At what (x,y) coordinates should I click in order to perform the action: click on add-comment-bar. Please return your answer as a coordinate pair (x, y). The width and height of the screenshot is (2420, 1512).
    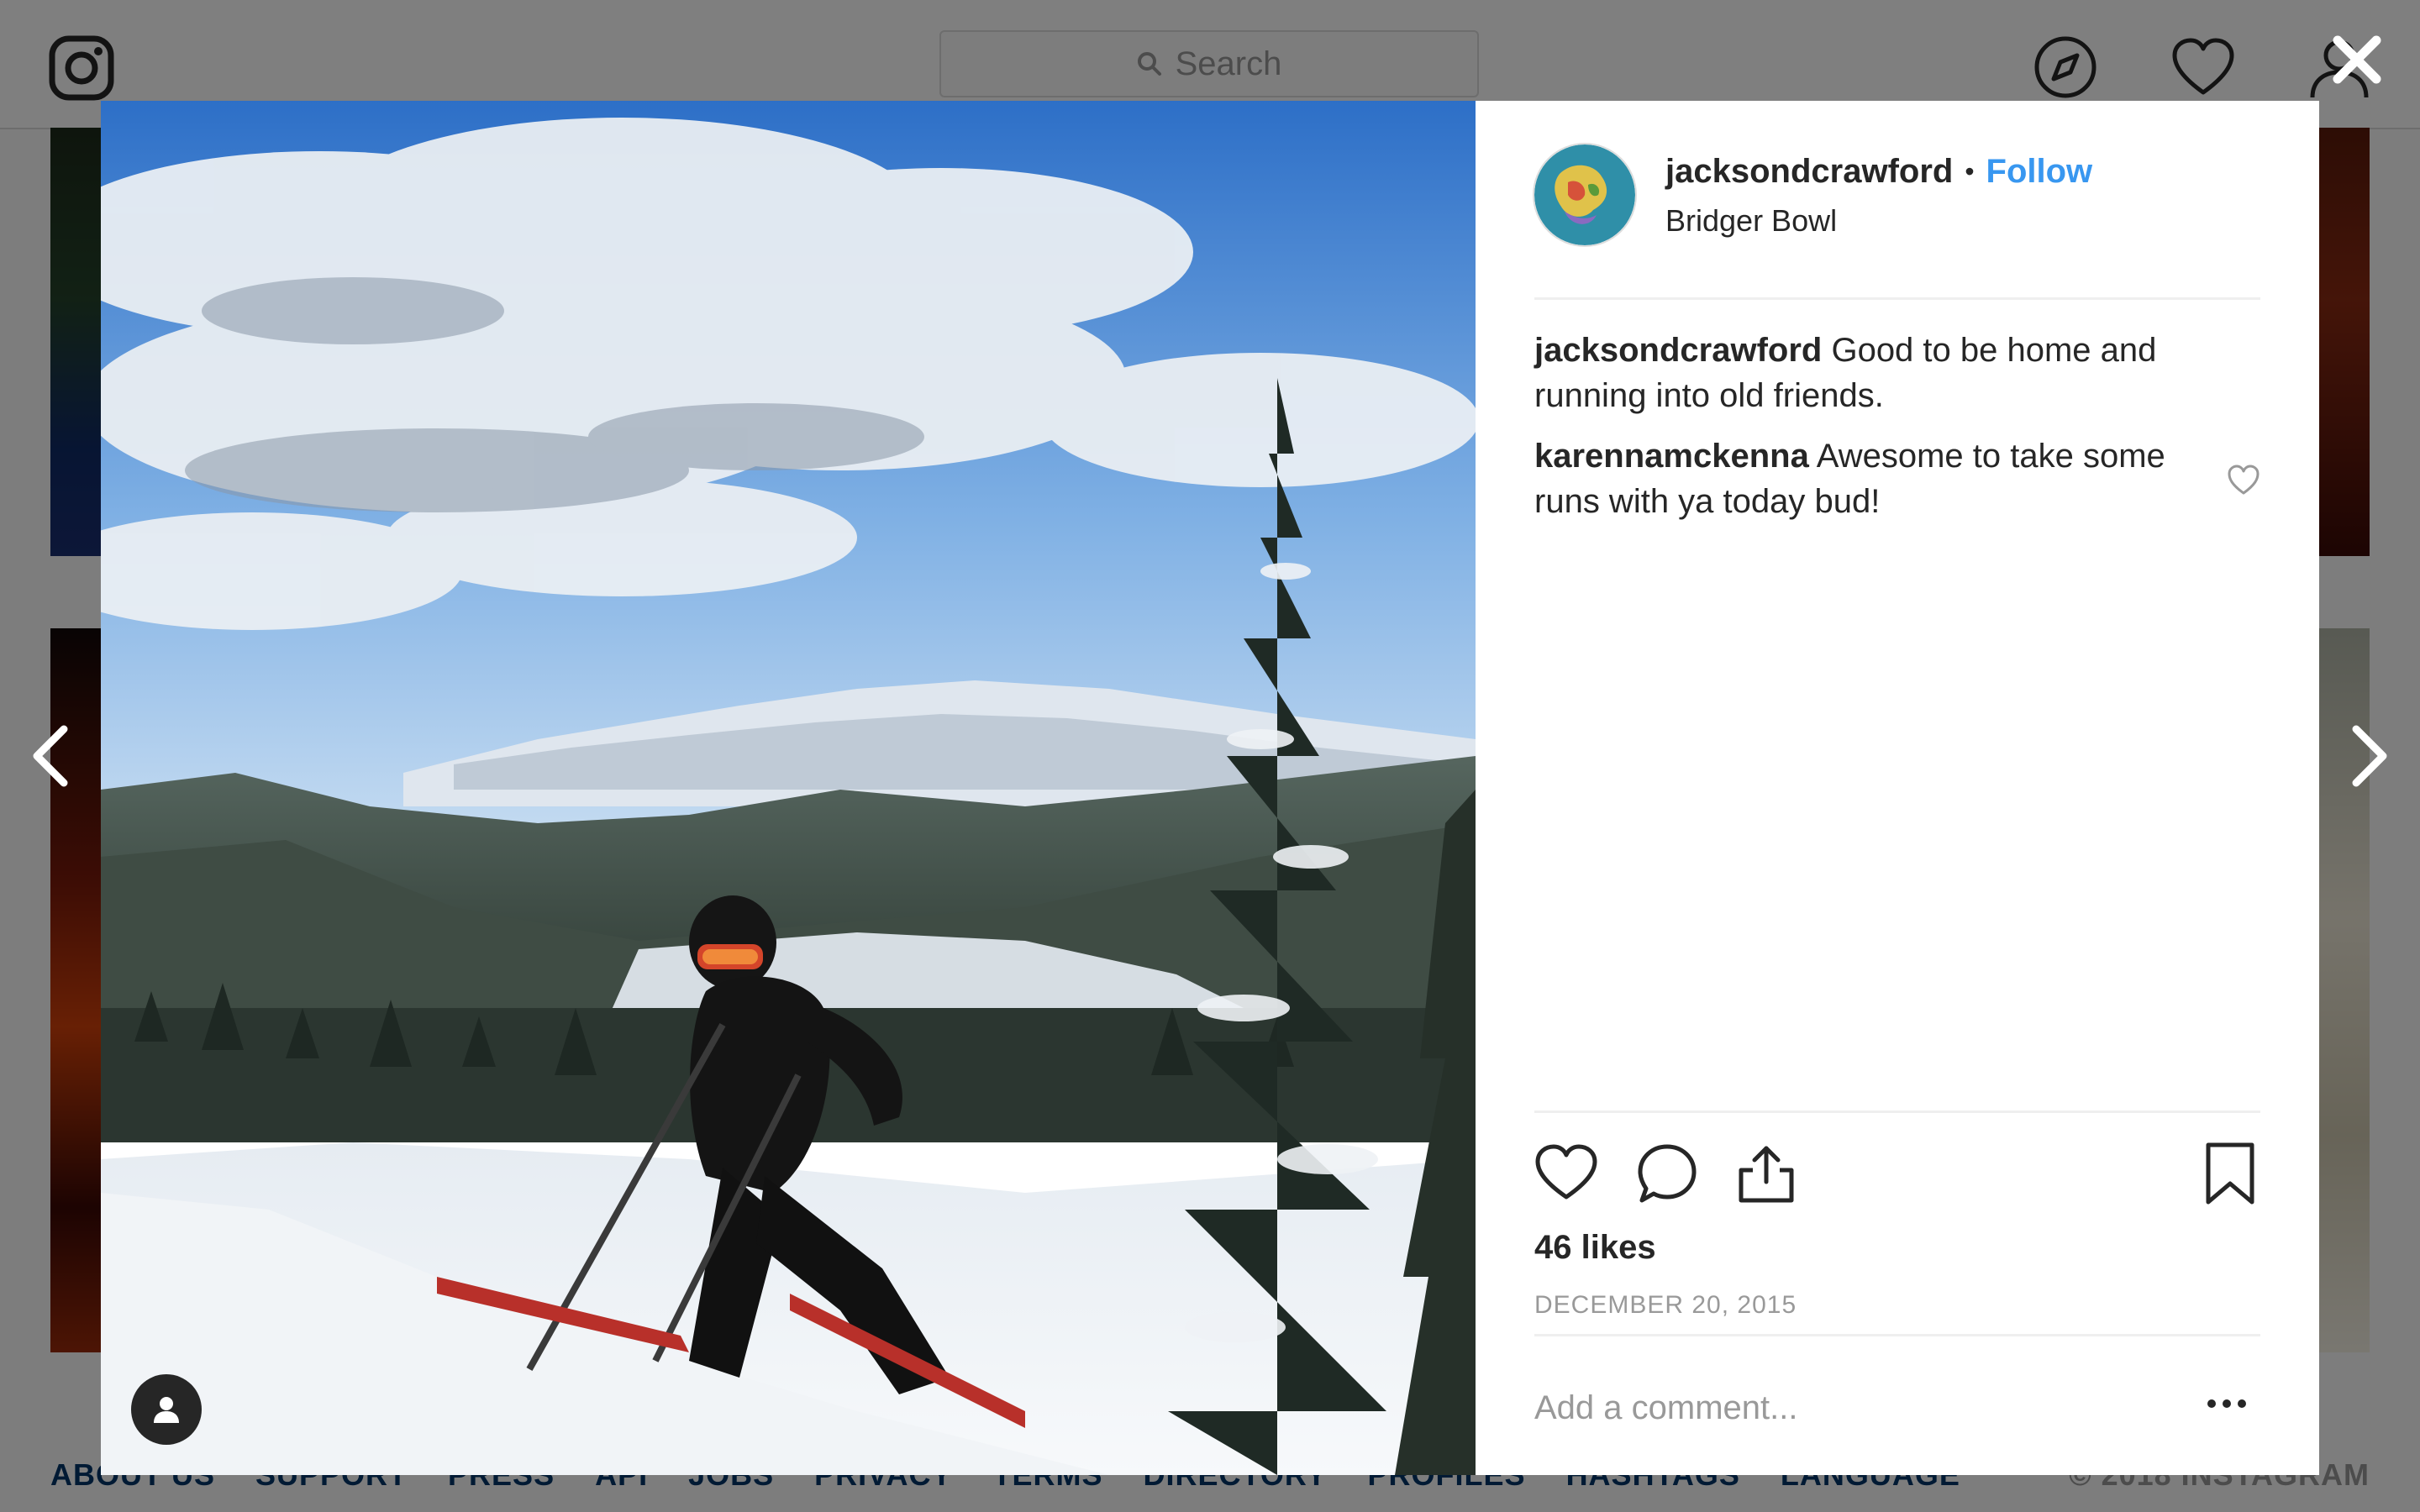
    Looking at the image, I should click on (1897, 1406).